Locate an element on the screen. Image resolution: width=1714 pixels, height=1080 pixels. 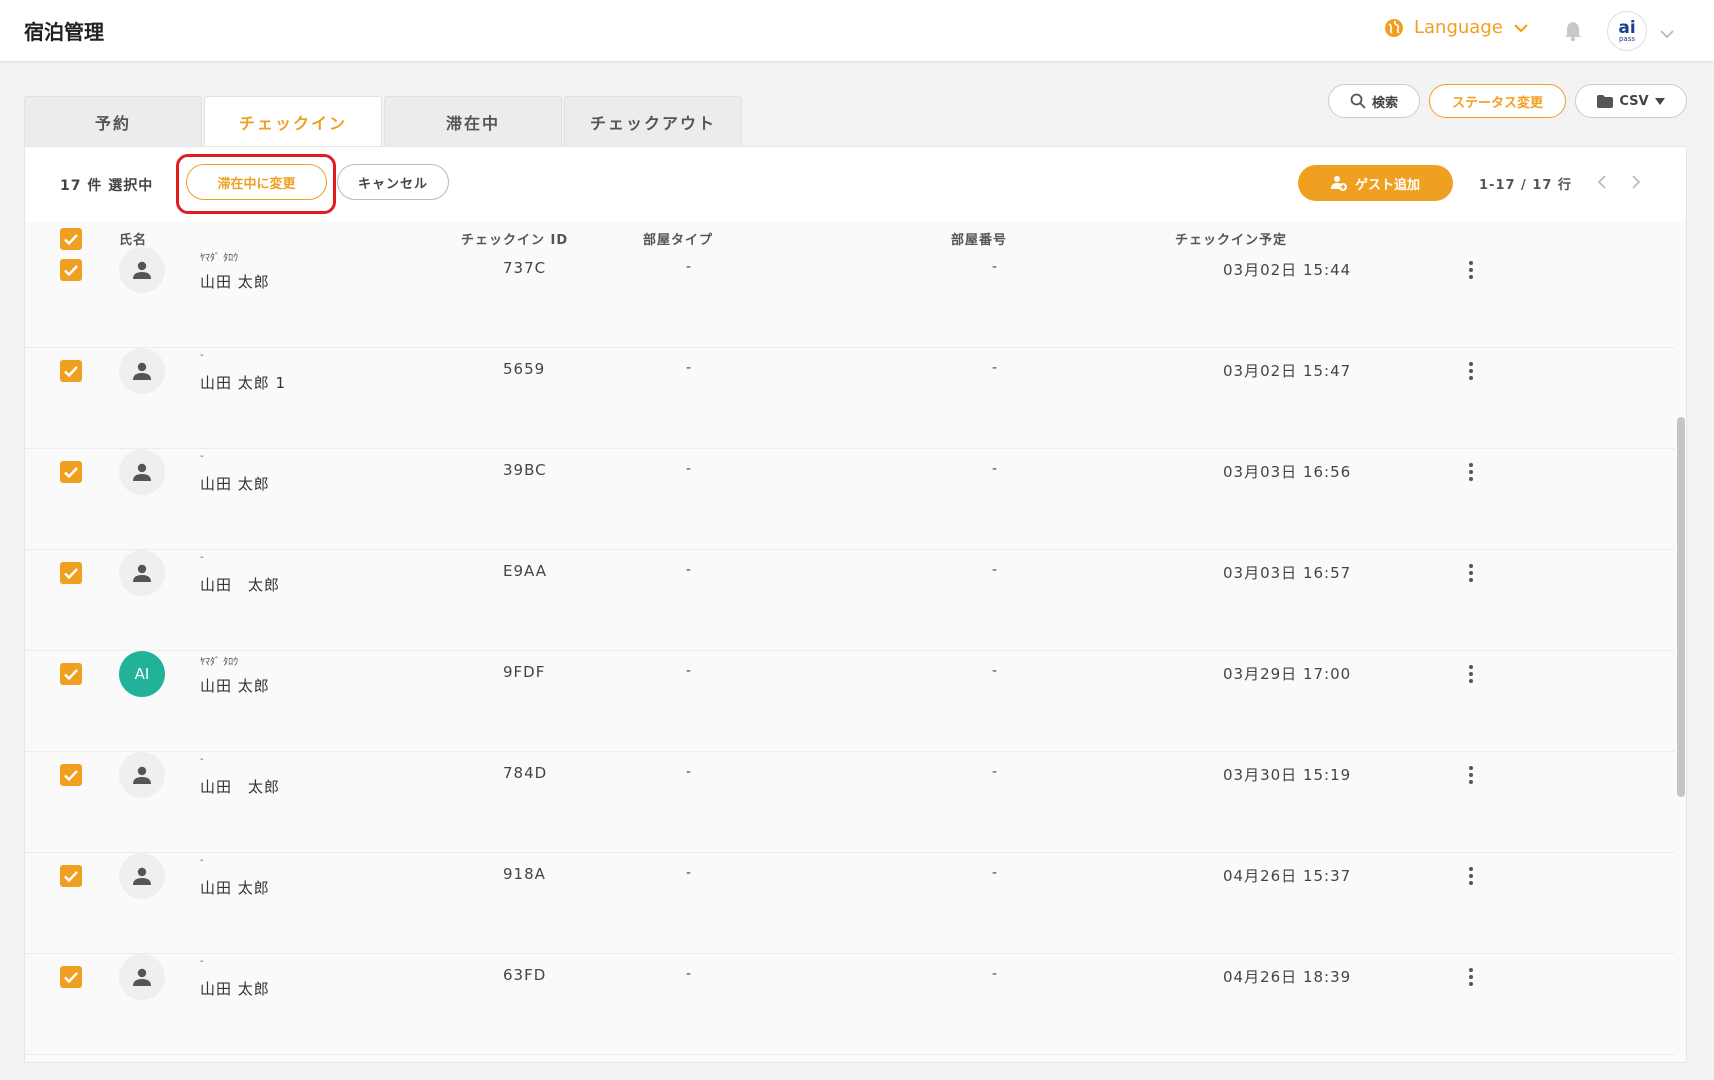
table-row: - 山田 太郎 39BC - - 03月03日 16:56 is located at coordinates (850, 499).